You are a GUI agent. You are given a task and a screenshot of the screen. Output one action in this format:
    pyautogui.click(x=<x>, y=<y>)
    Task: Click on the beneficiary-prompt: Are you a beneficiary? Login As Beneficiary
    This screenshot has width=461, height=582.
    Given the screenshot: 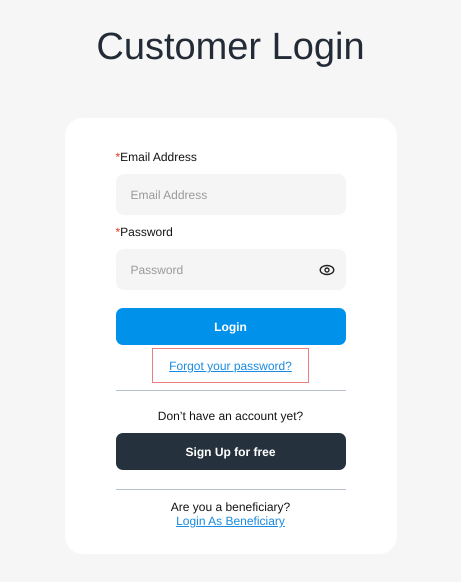 What is the action you would take?
    pyautogui.click(x=231, y=514)
    